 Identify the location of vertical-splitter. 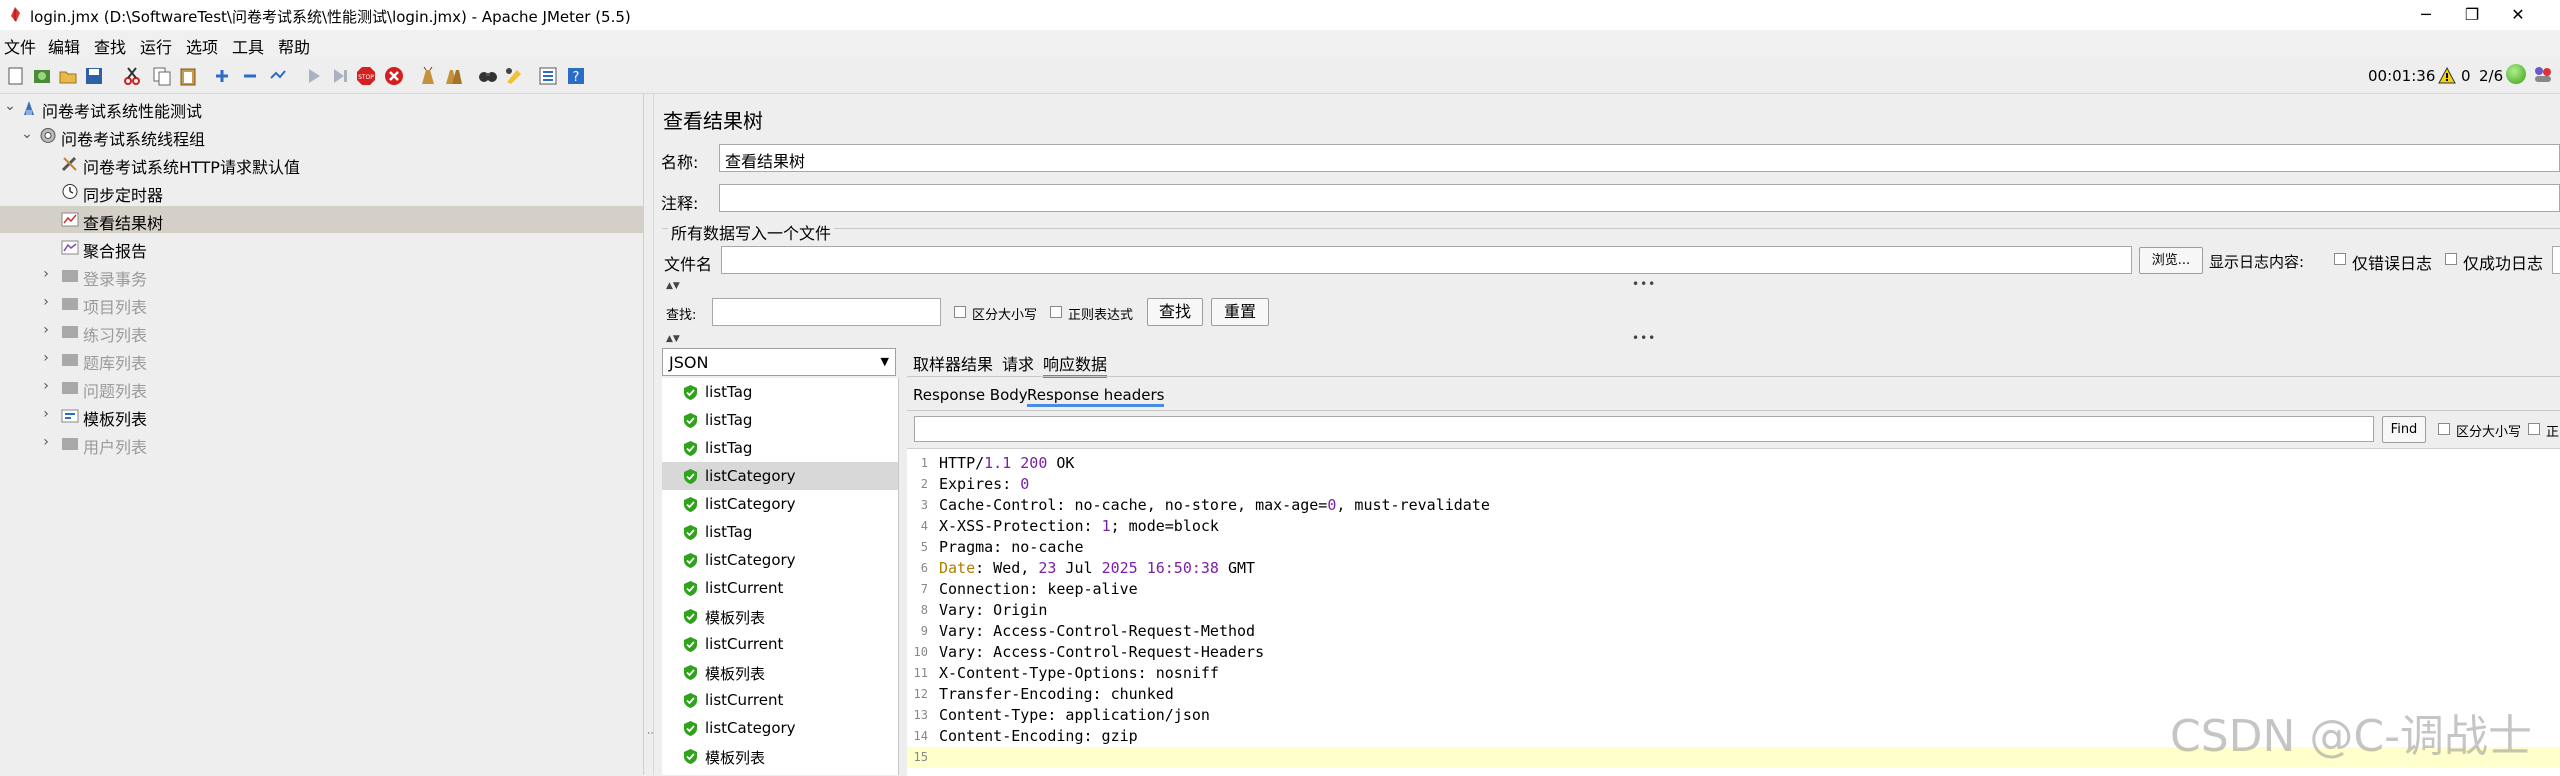
(649, 434).